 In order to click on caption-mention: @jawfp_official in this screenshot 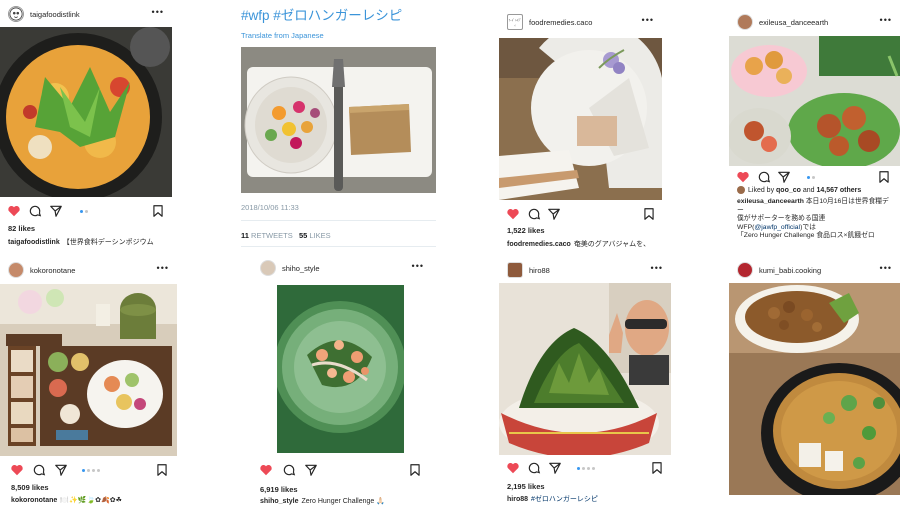, I will do `click(777, 227)`.